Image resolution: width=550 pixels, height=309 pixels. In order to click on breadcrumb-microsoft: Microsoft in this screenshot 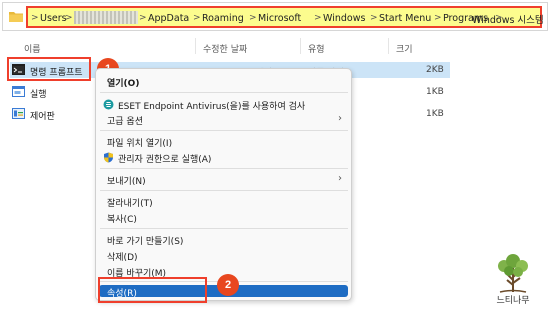, I will do `click(279, 18)`.